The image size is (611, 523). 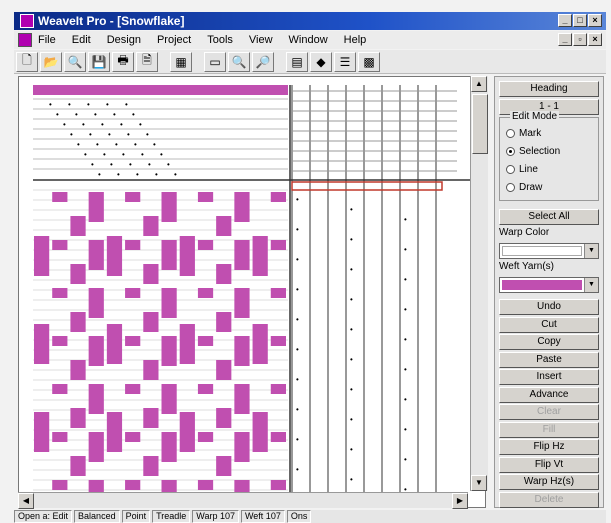 What do you see at coordinates (524, 187) in the screenshot?
I see `mode-draw: Draw` at bounding box center [524, 187].